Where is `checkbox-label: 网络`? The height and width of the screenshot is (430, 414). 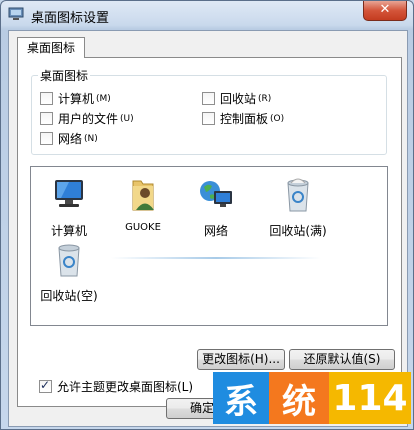
checkbox-label: 网络 is located at coordinates (70, 139).